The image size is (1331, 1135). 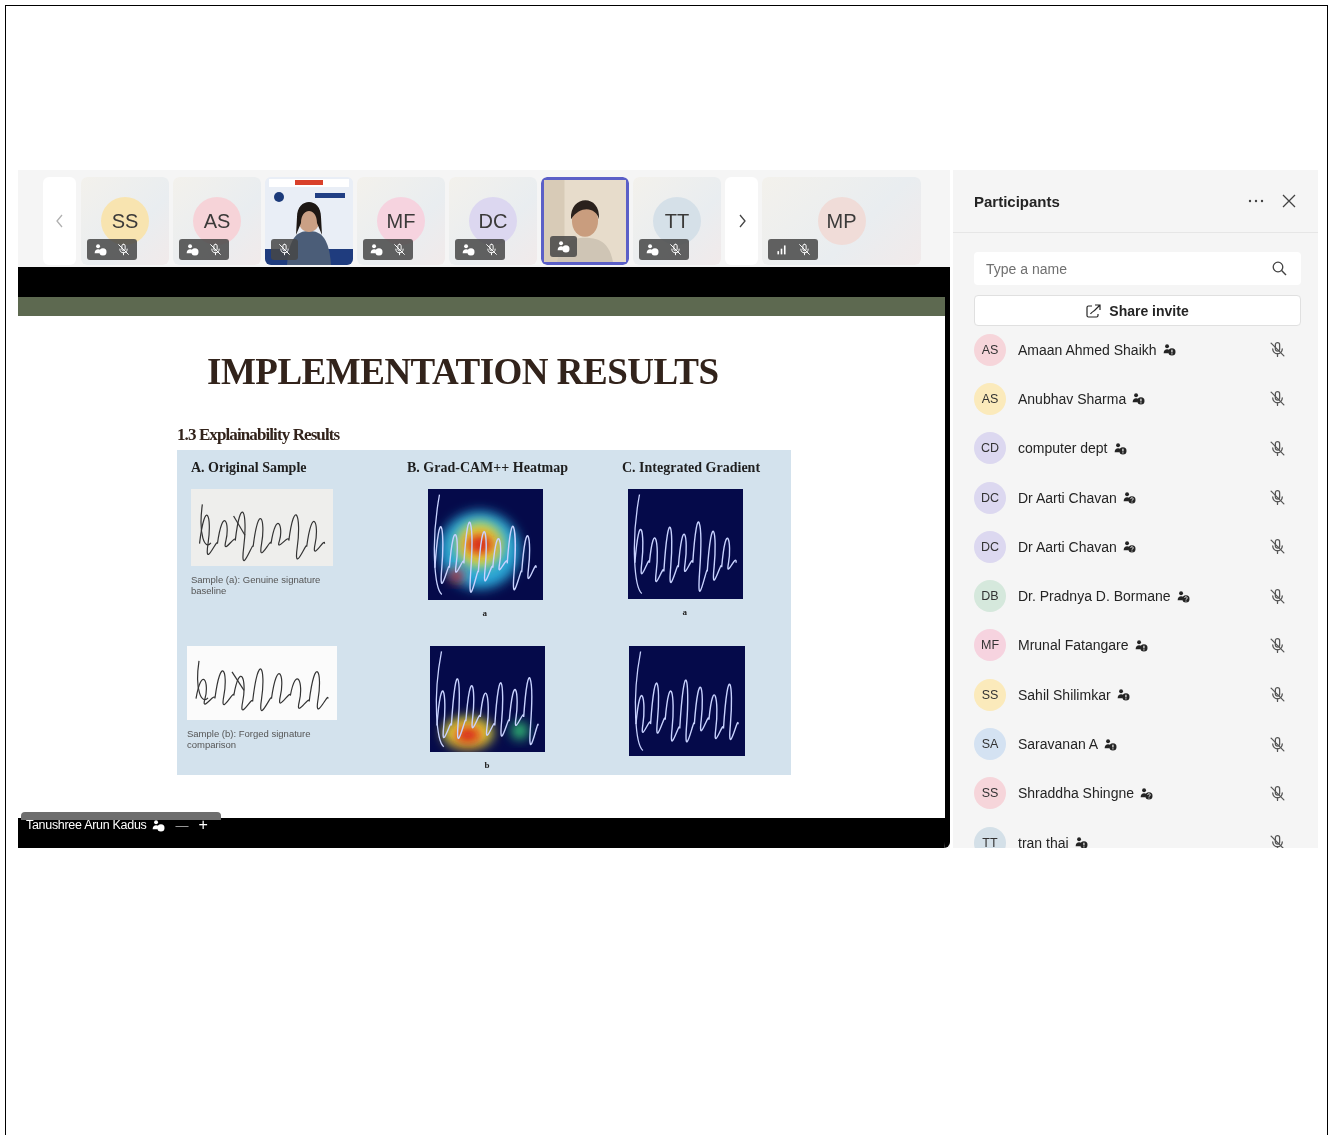 I want to click on panel-title: Participants, so click(x=1017, y=201).